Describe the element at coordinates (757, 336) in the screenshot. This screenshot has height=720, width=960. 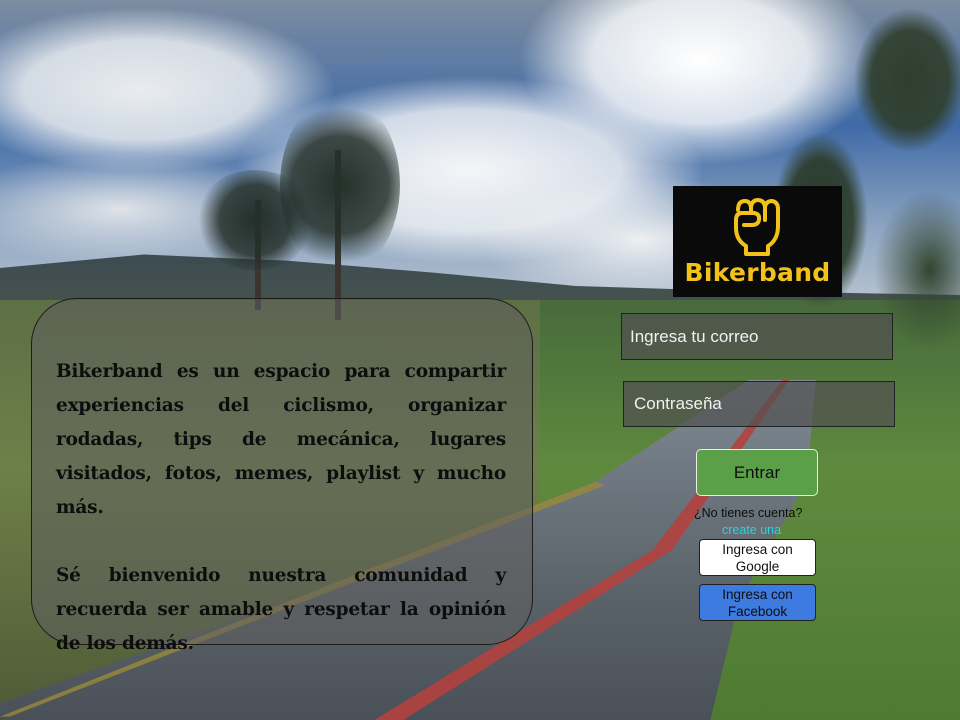
I see `email-field` at that location.